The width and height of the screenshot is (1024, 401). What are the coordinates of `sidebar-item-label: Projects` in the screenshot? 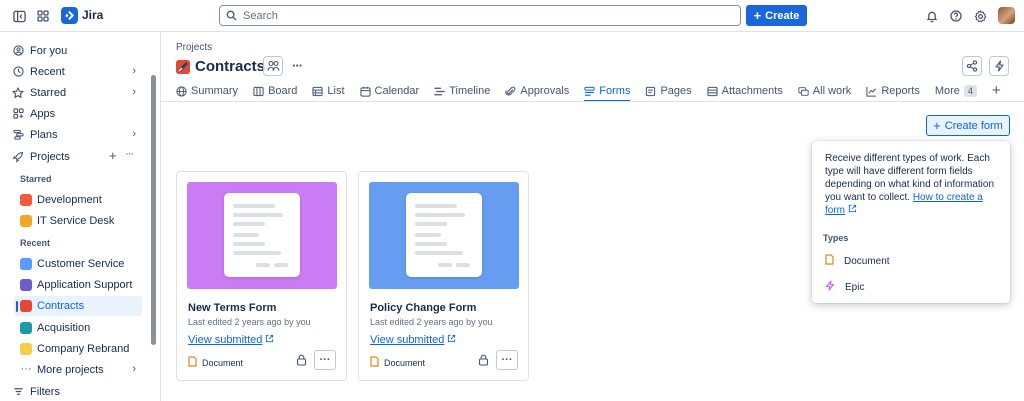 It's located at (50, 156).